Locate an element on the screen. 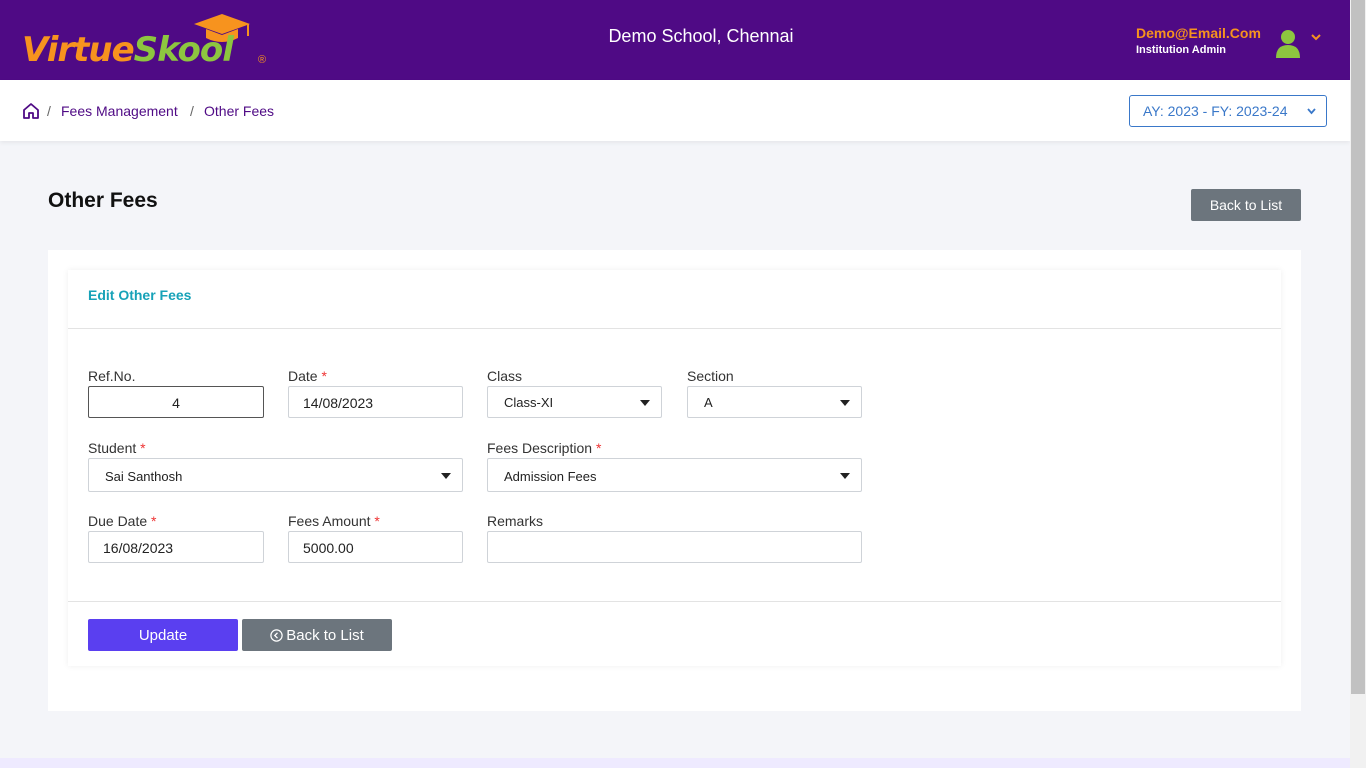 The height and width of the screenshot is (768, 1366). due-date-label: Due Date * is located at coordinates (122, 521).